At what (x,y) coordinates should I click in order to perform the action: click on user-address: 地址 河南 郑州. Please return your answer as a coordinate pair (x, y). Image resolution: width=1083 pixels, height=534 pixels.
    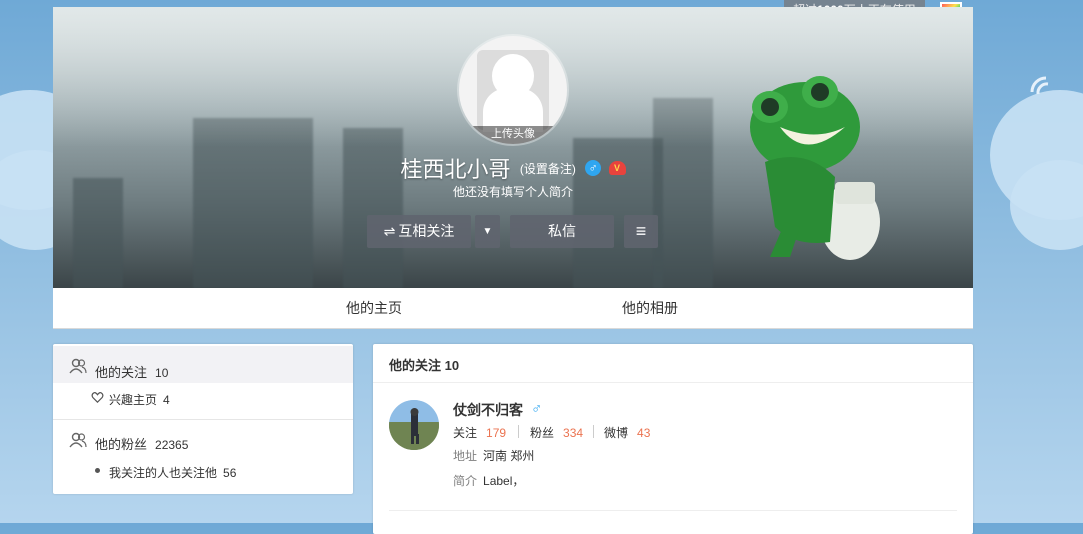
    Looking at the image, I should click on (493, 455).